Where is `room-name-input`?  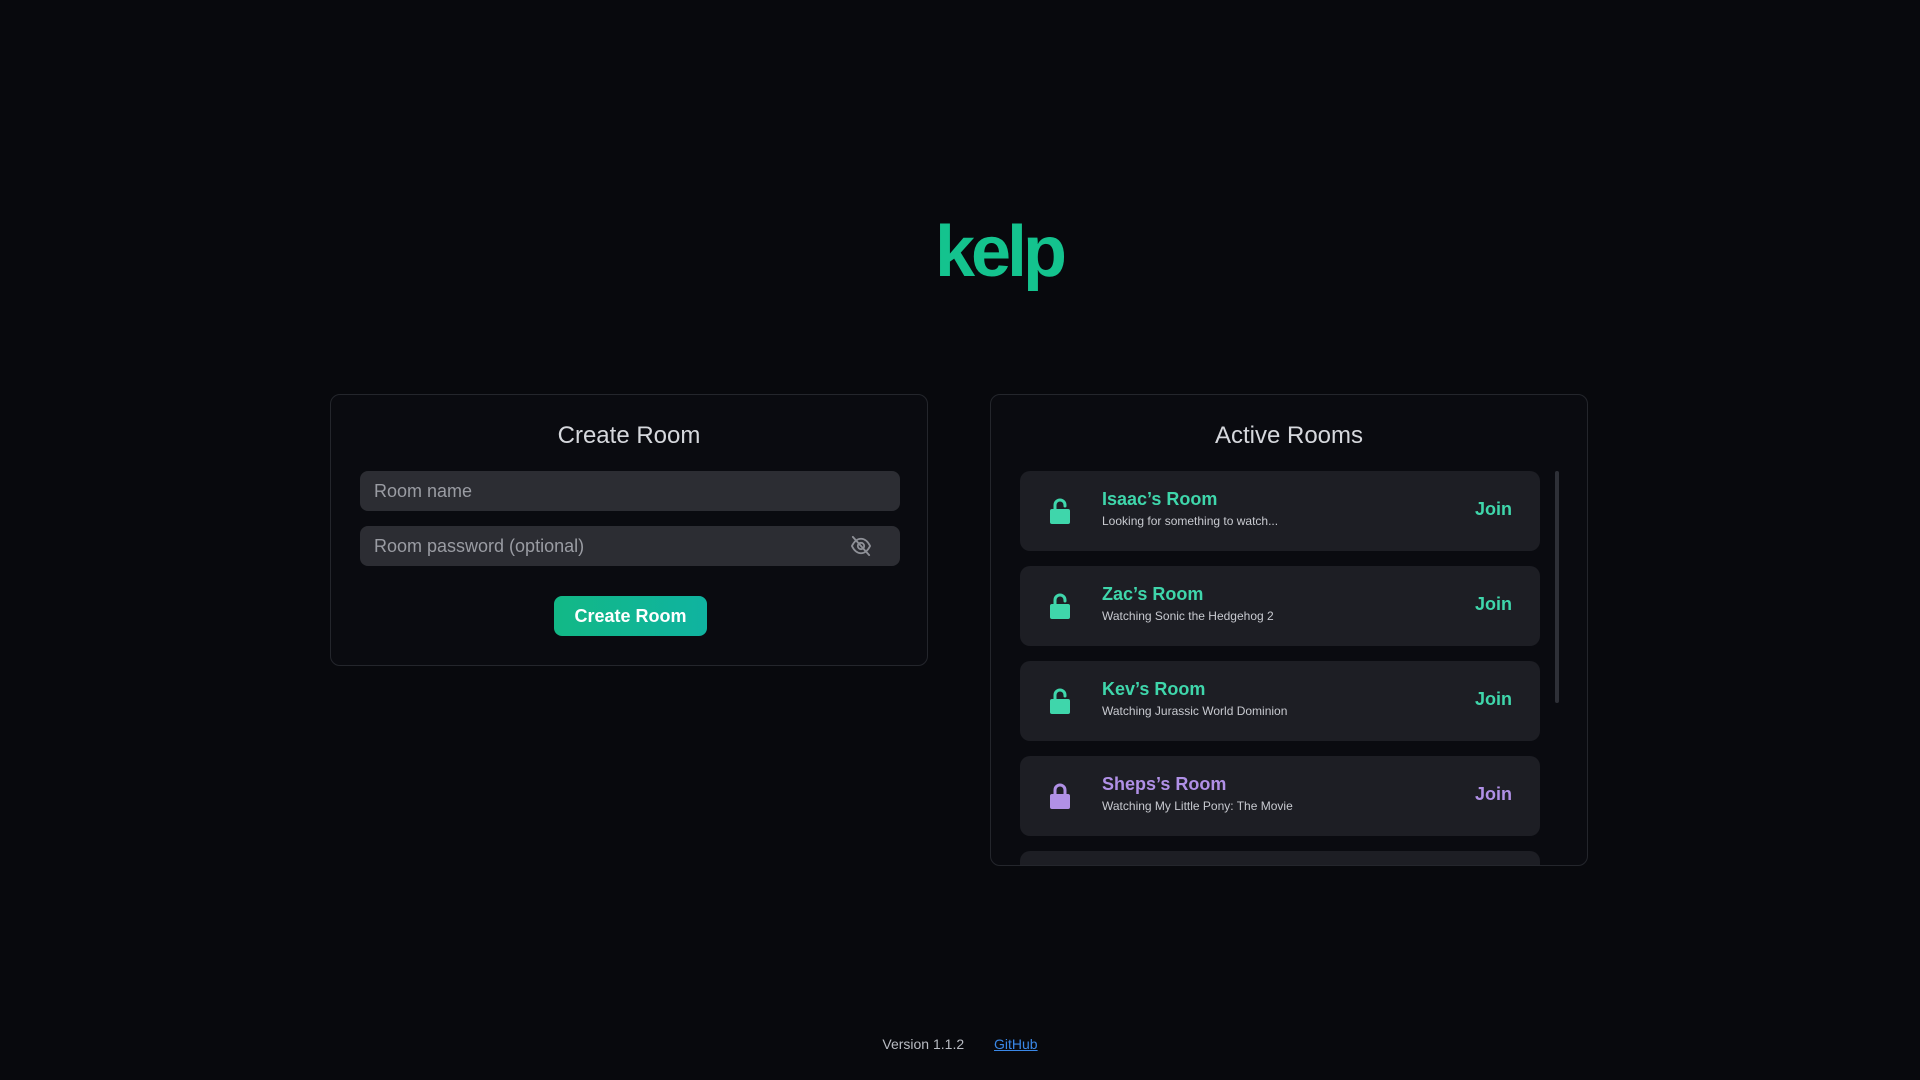 room-name-input is located at coordinates (630, 491).